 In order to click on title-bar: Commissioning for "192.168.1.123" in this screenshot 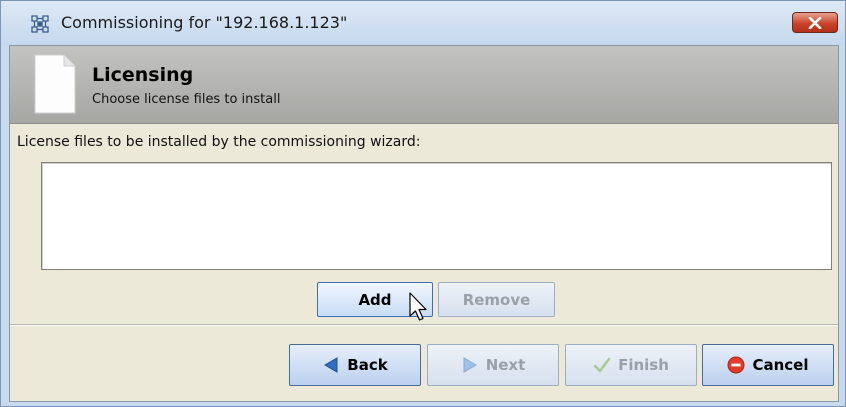, I will do `click(423, 23)`.